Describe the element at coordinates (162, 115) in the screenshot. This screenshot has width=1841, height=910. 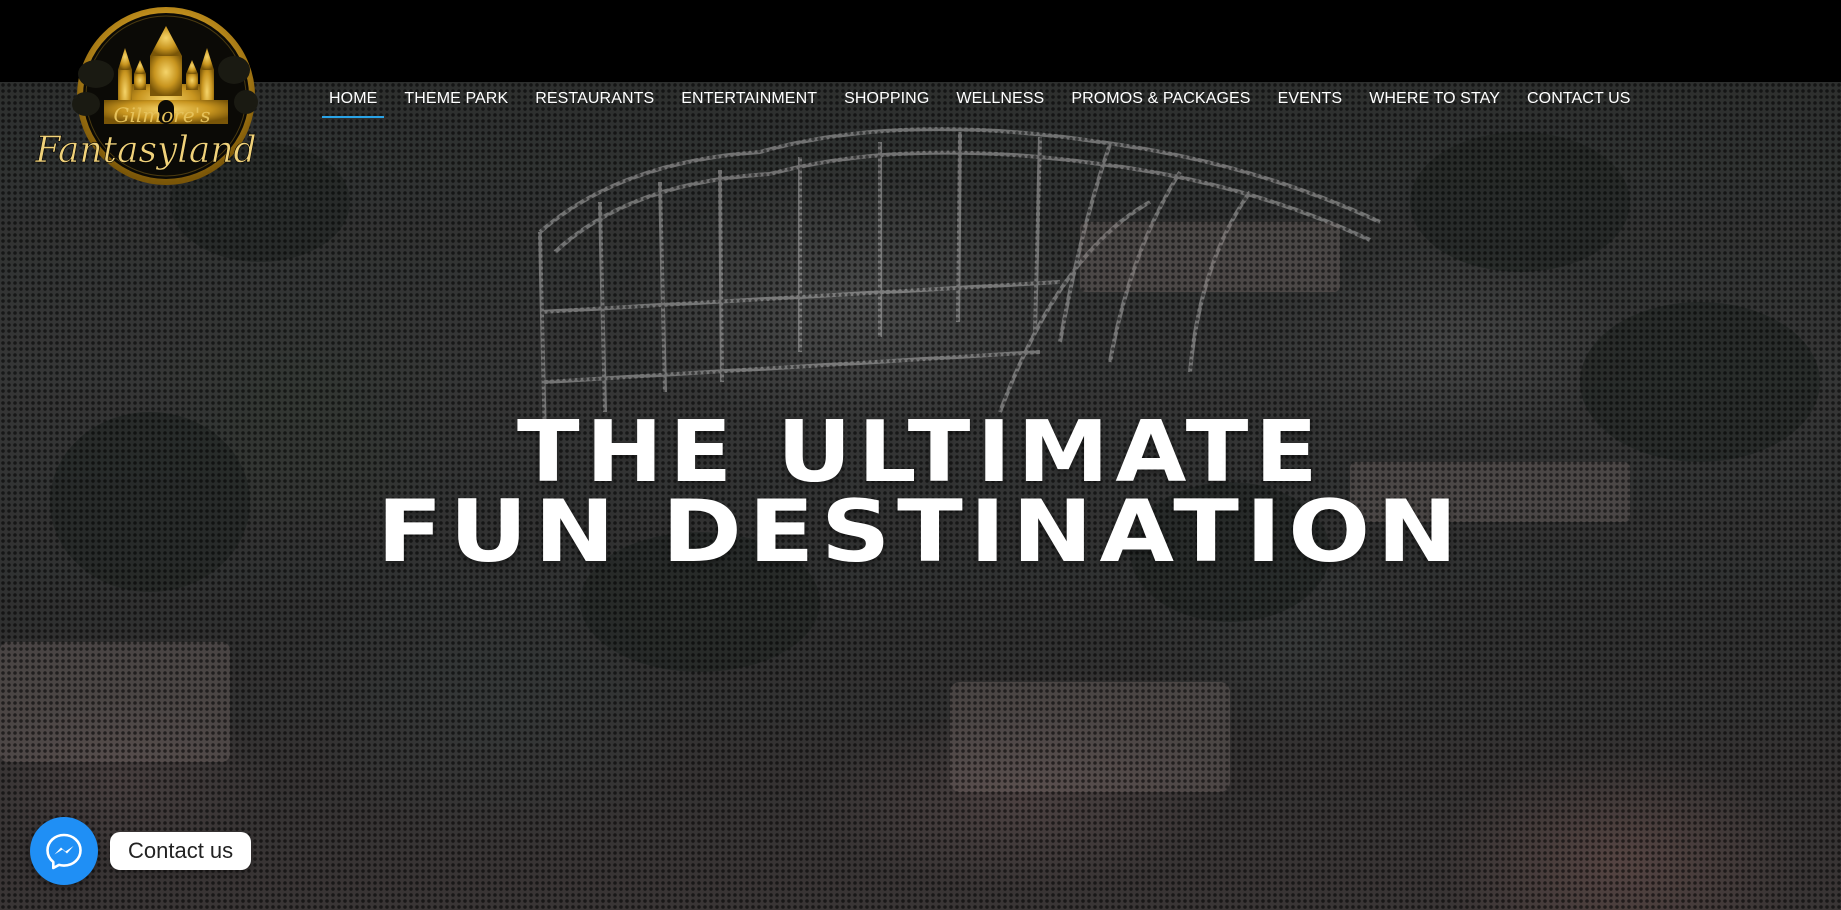
I see `logo-text-top: Gilmore's` at that location.